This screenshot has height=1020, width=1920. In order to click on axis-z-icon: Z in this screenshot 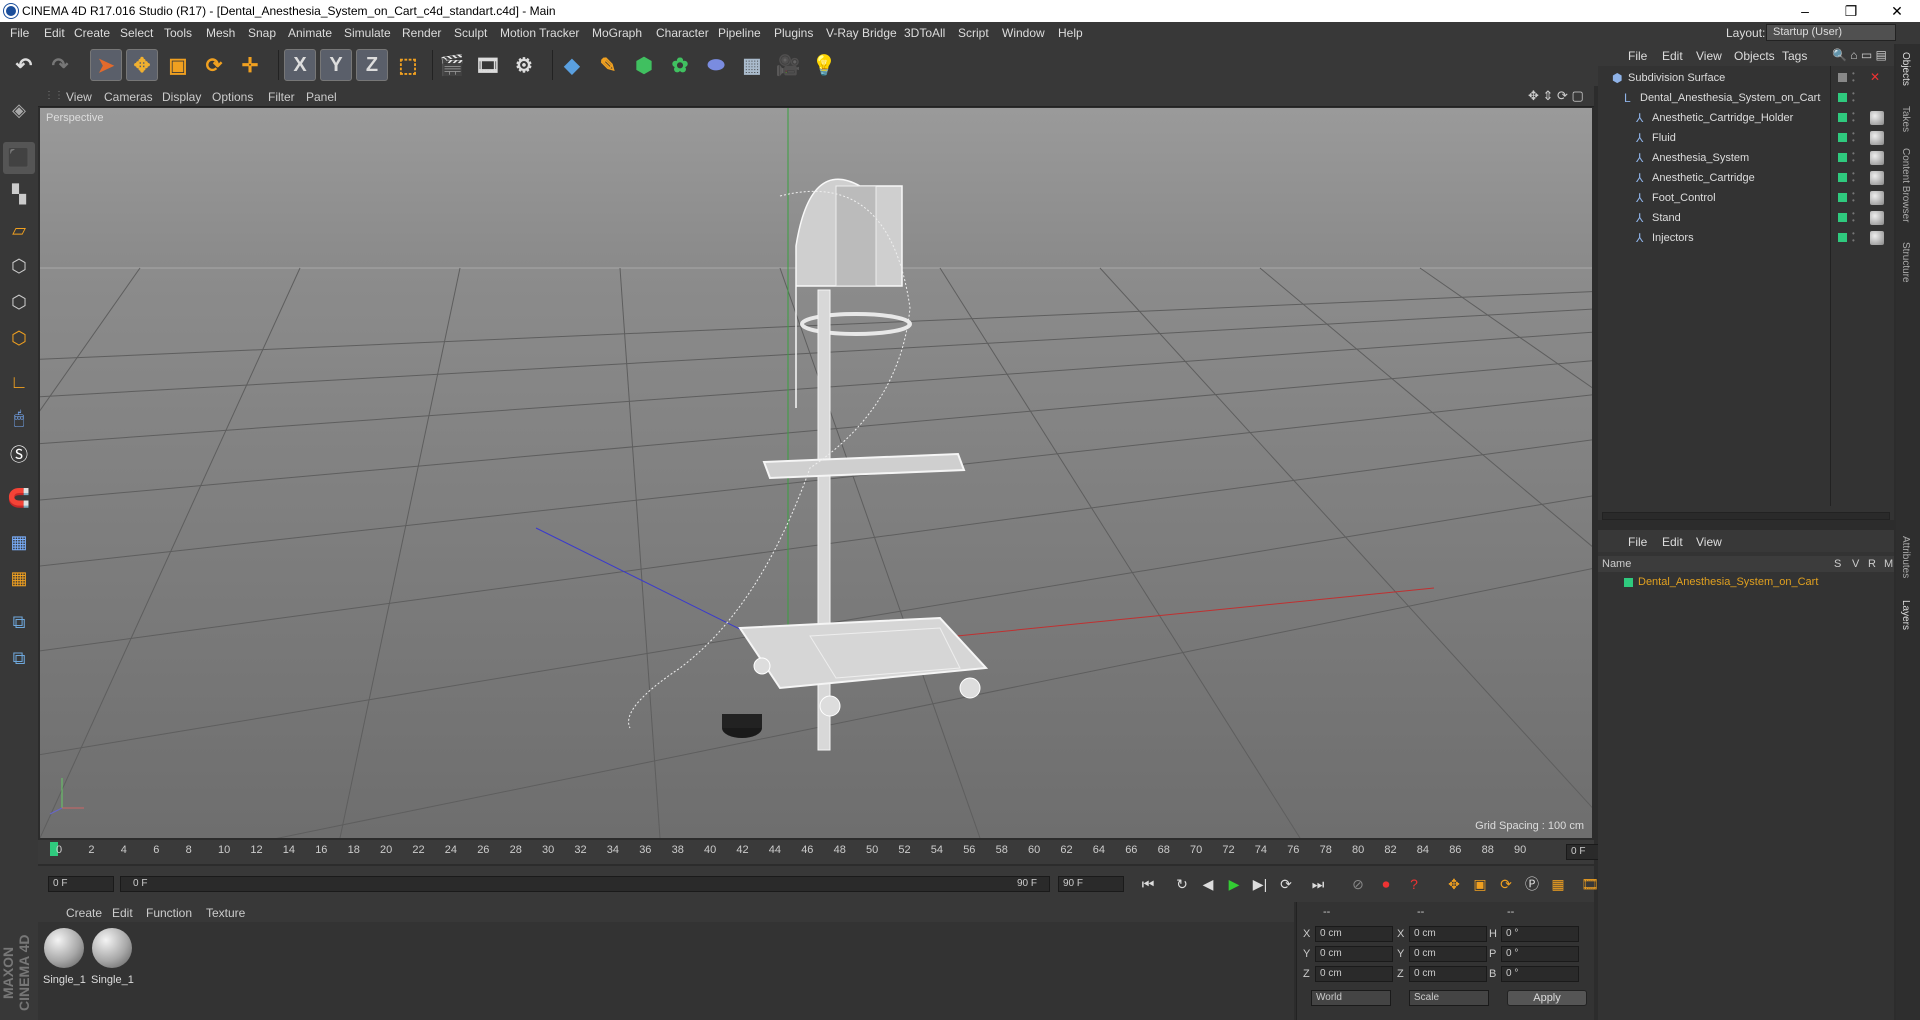, I will do `click(372, 65)`.